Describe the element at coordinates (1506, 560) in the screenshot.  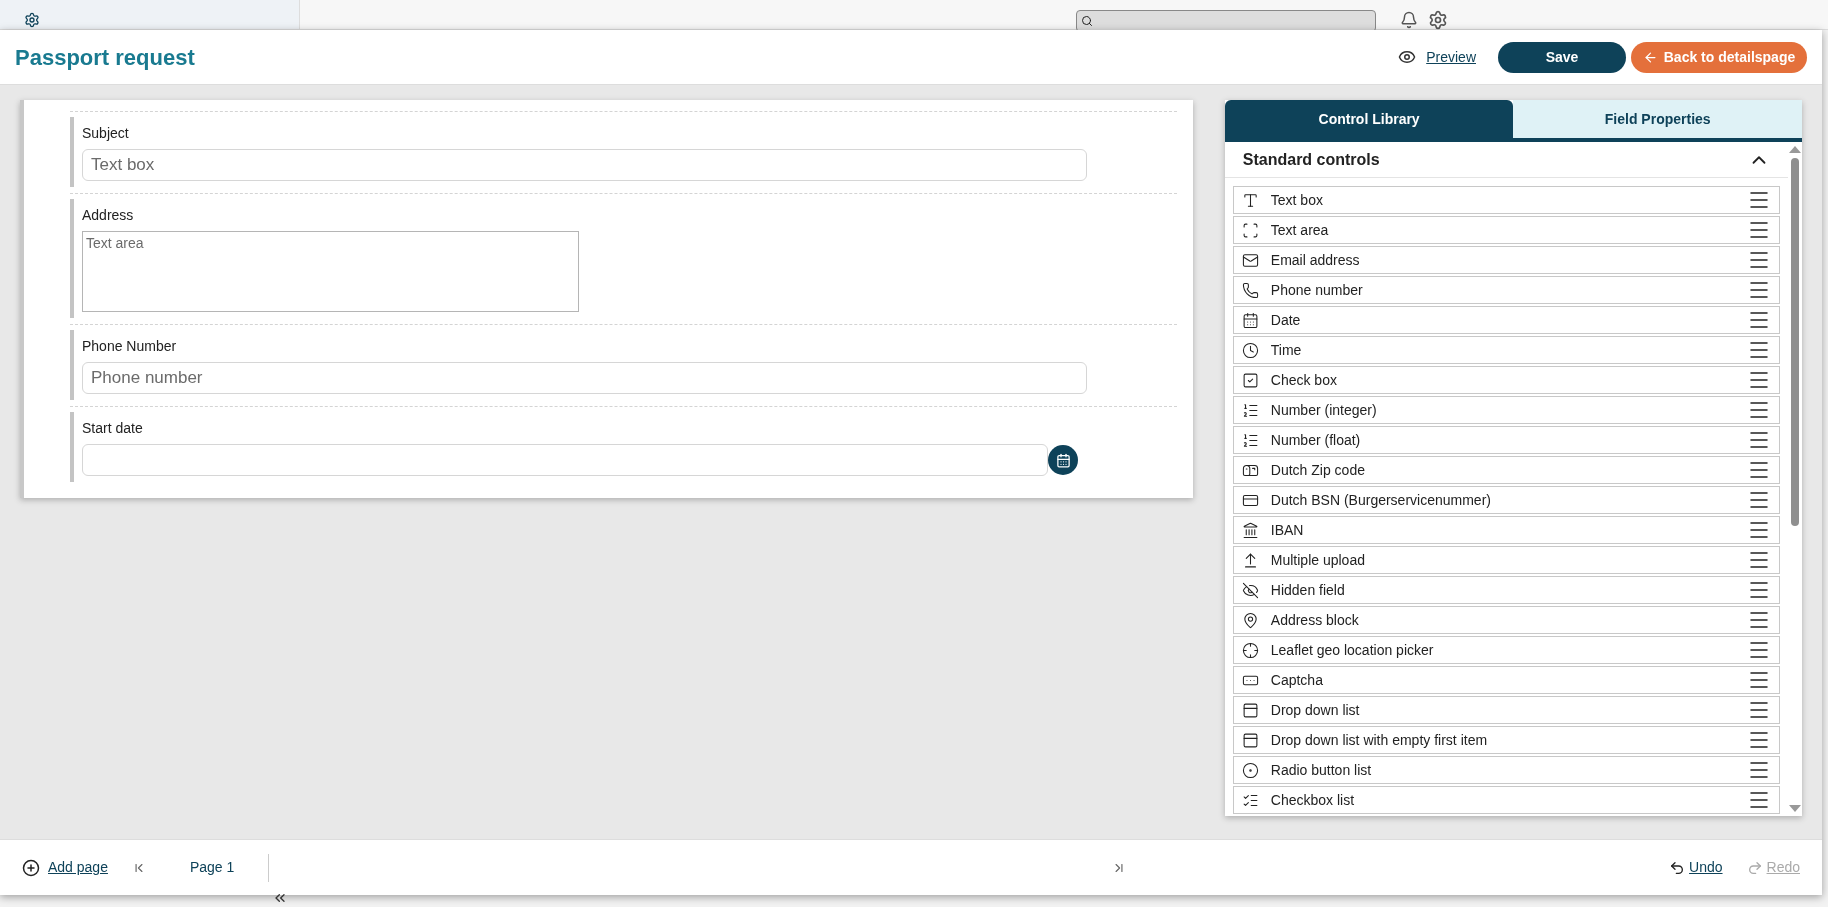
I see `control-item: Multiple upload` at that location.